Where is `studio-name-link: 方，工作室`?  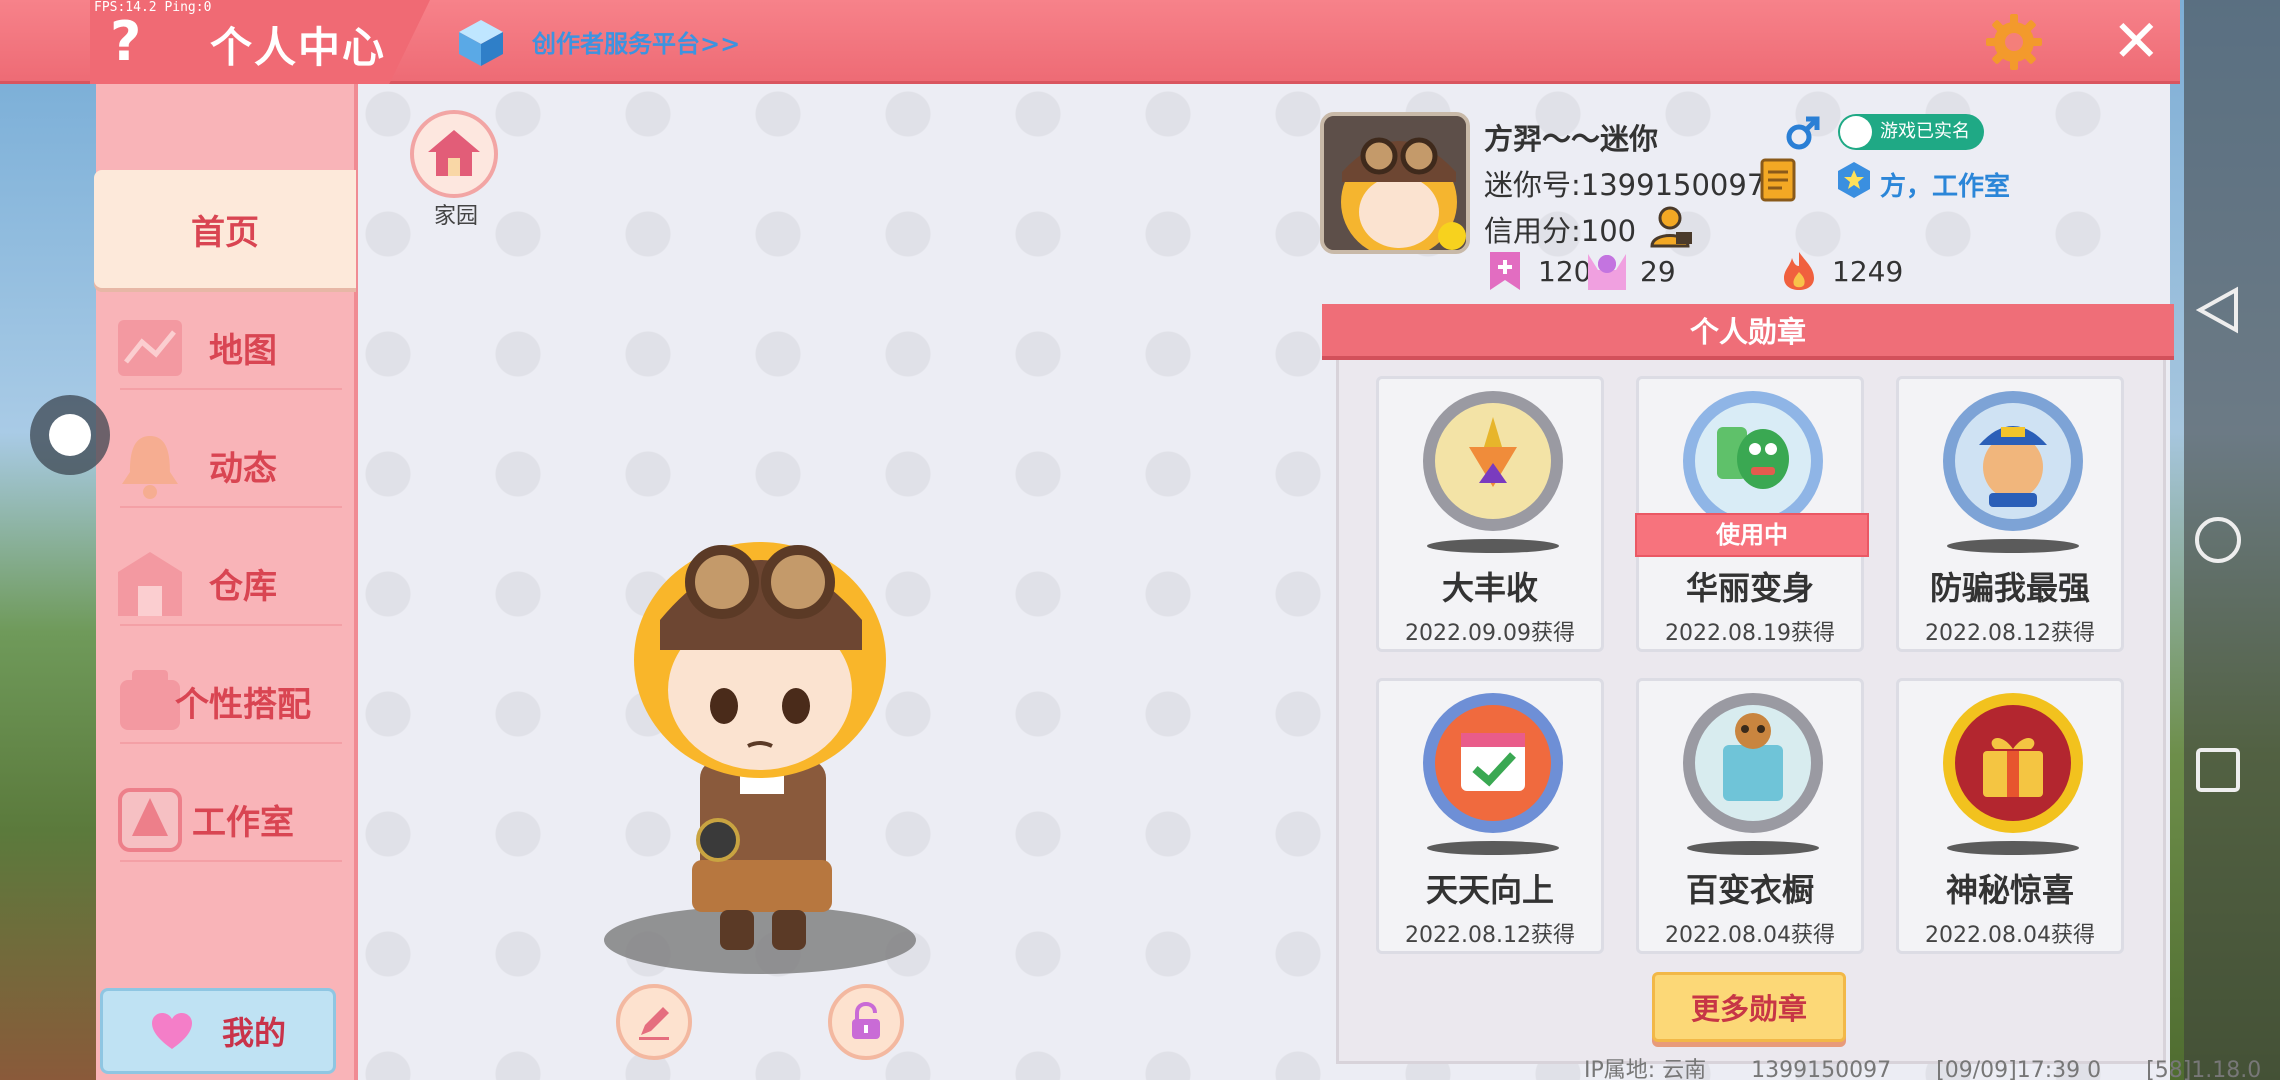
studio-name-link: 方，工作室 is located at coordinates (1945, 184).